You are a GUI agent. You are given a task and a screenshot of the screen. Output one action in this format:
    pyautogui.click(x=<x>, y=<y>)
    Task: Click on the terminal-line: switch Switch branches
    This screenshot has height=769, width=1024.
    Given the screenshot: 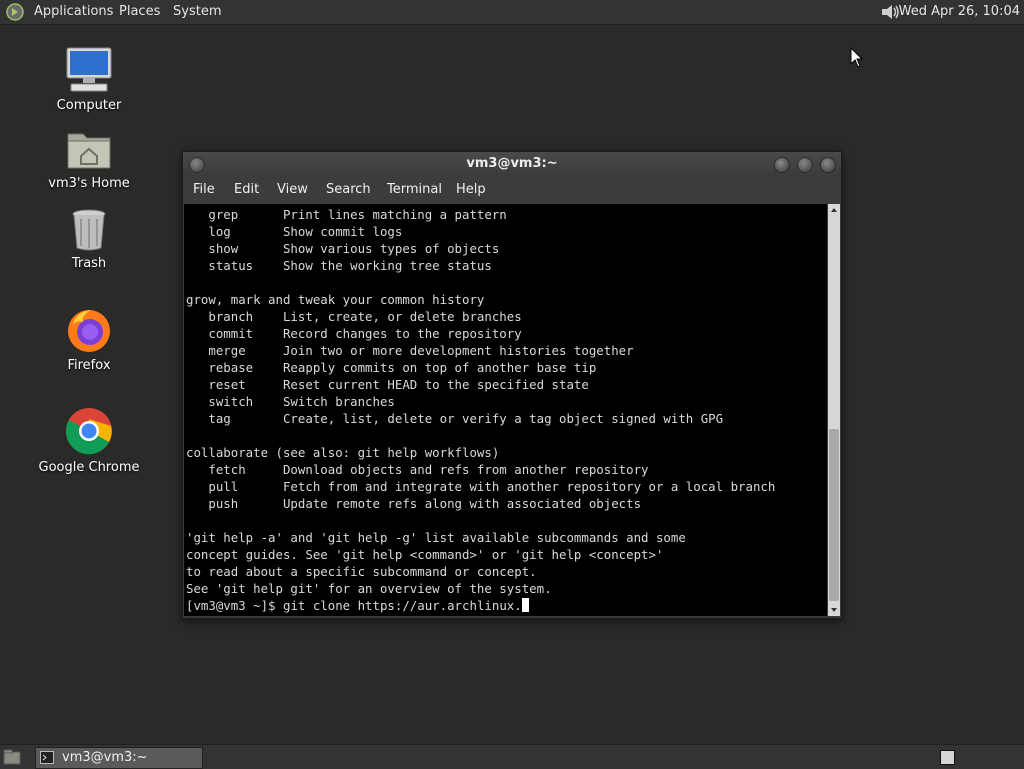 What is the action you would take?
    pyautogui.click(x=290, y=401)
    